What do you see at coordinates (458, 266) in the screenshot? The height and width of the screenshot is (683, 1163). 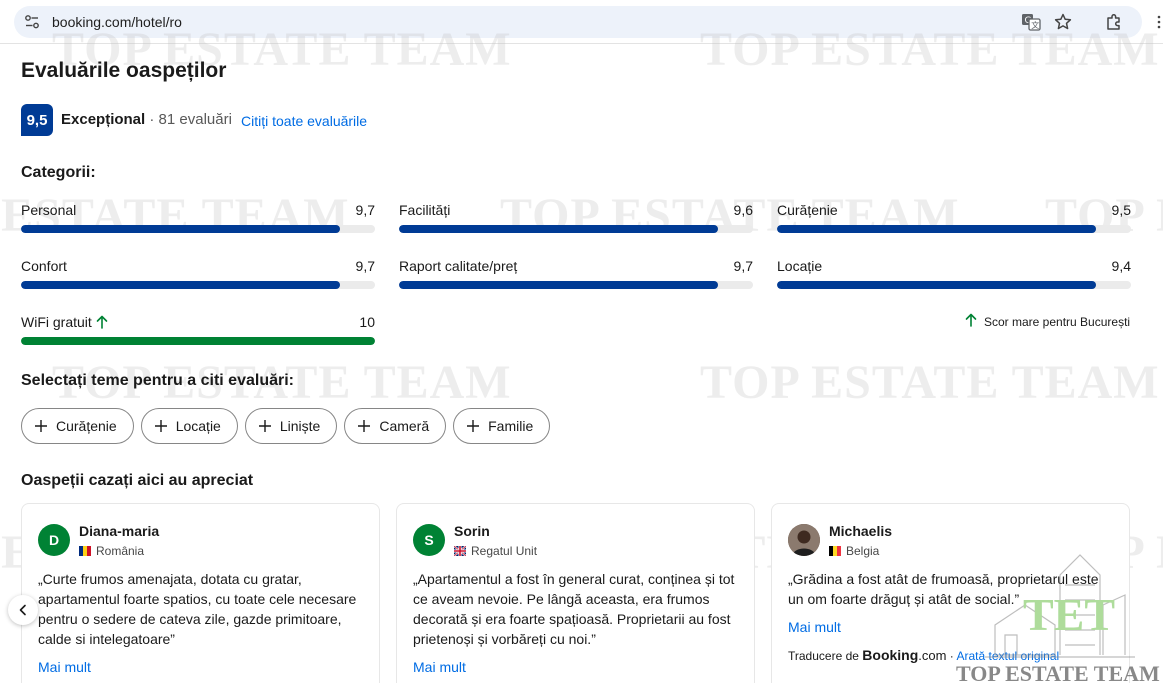 I see `category-label: Raport calitate/preț` at bounding box center [458, 266].